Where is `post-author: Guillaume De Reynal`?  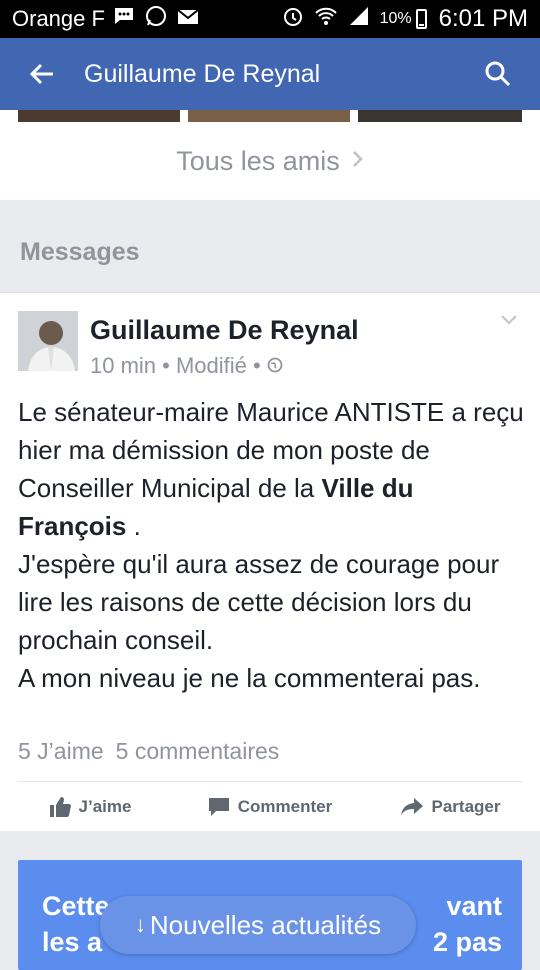
post-author: Guillaume De Reynal is located at coordinates (224, 330).